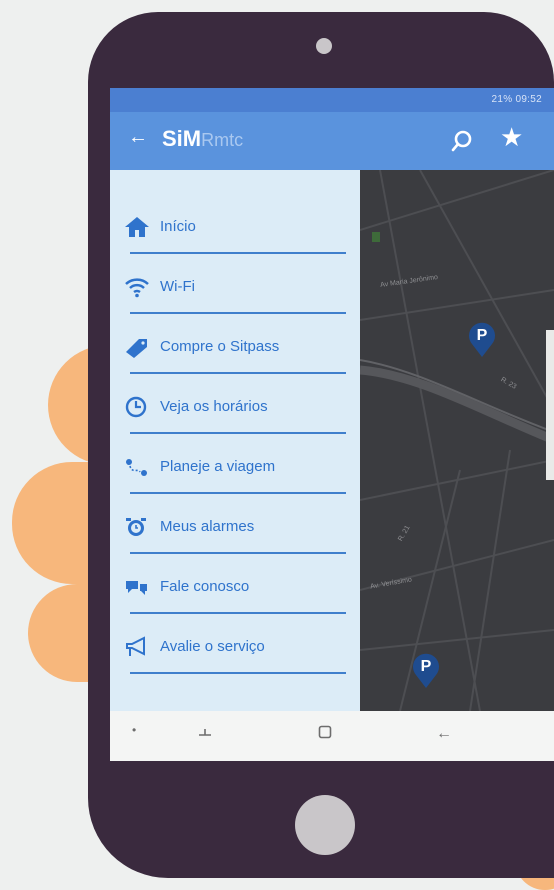  What do you see at coordinates (233, 284) in the screenshot?
I see `drawer-item-wifi: Wi-Fi` at bounding box center [233, 284].